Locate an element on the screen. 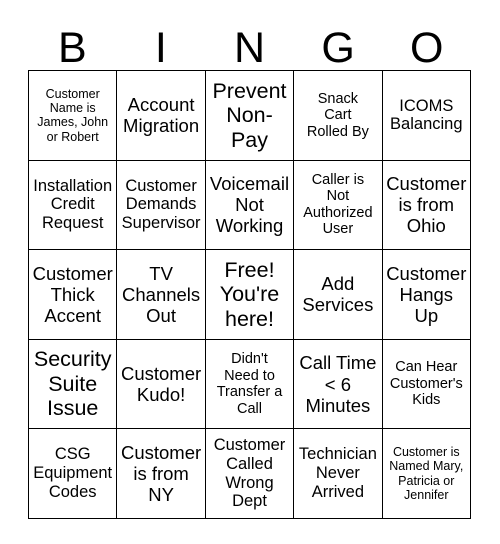 Image resolution: width=500 pixels, height=544 pixels. bingo-cell: Caller is Not Authorized User is located at coordinates (338, 205).